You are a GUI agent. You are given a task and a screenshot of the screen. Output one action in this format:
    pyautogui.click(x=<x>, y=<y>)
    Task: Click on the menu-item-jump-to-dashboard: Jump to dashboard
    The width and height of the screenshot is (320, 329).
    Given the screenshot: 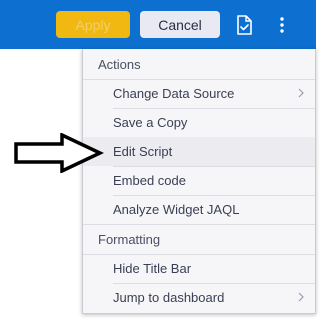 What is the action you would take?
    pyautogui.click(x=199, y=297)
    